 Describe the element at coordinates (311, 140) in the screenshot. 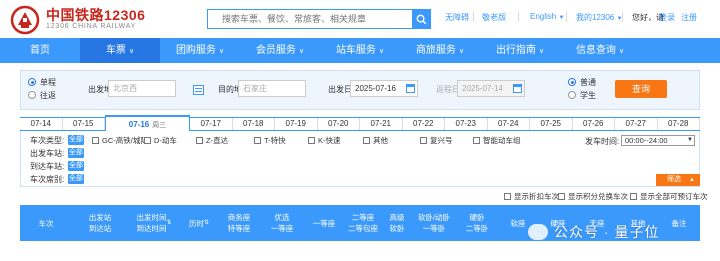

I see `train-type-k-checkbox` at that location.